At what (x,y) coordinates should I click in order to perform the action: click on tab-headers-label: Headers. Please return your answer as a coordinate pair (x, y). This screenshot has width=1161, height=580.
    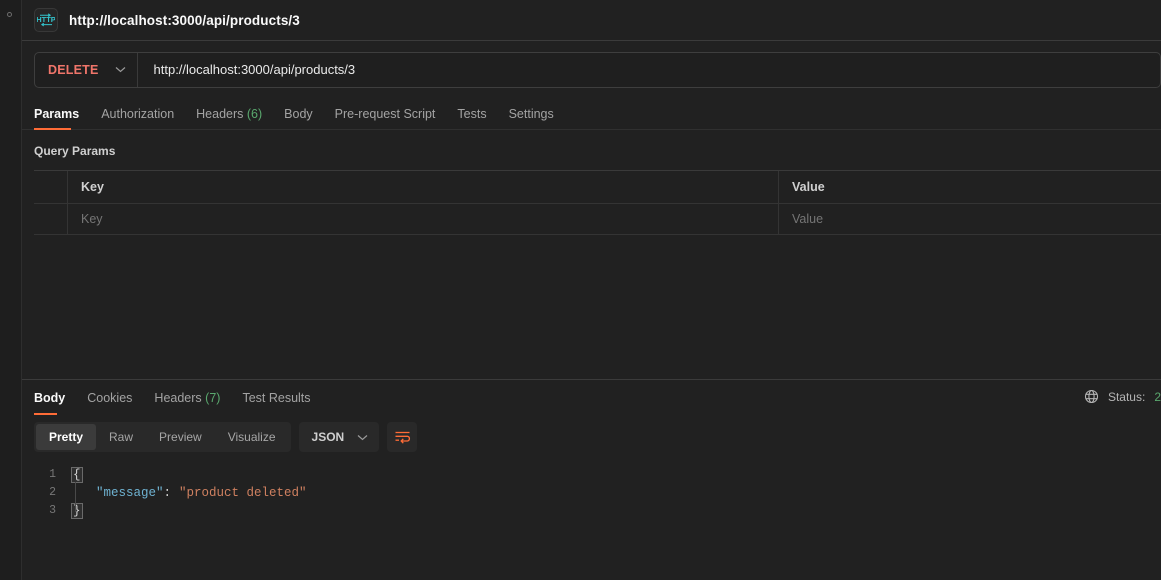
    Looking at the image, I should click on (220, 113).